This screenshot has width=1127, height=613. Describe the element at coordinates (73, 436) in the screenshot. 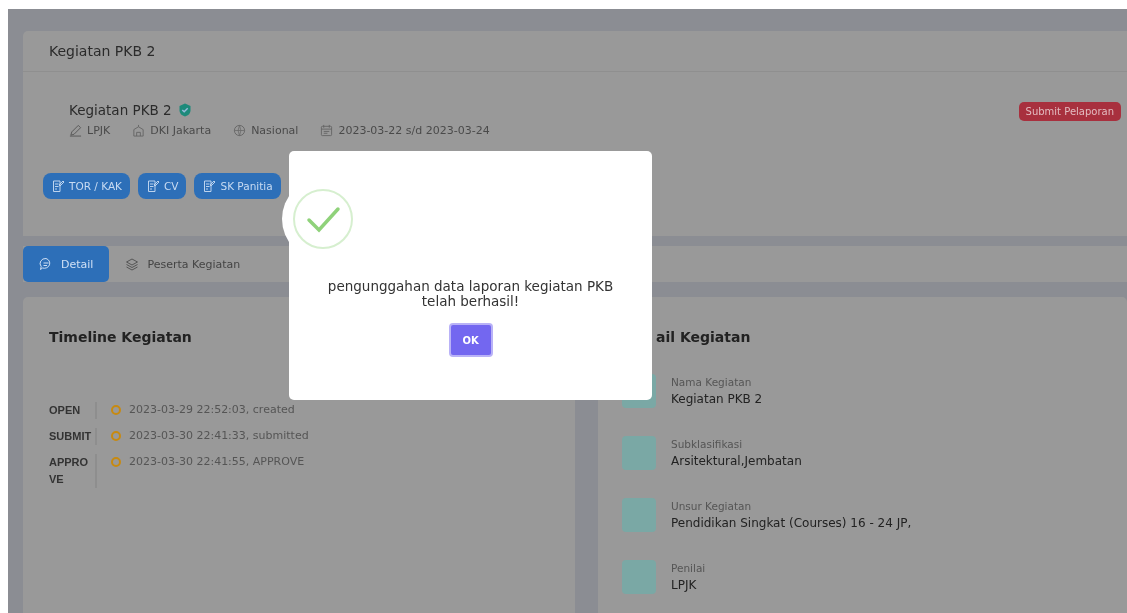

I see `timeline-status: SUBMIT` at that location.